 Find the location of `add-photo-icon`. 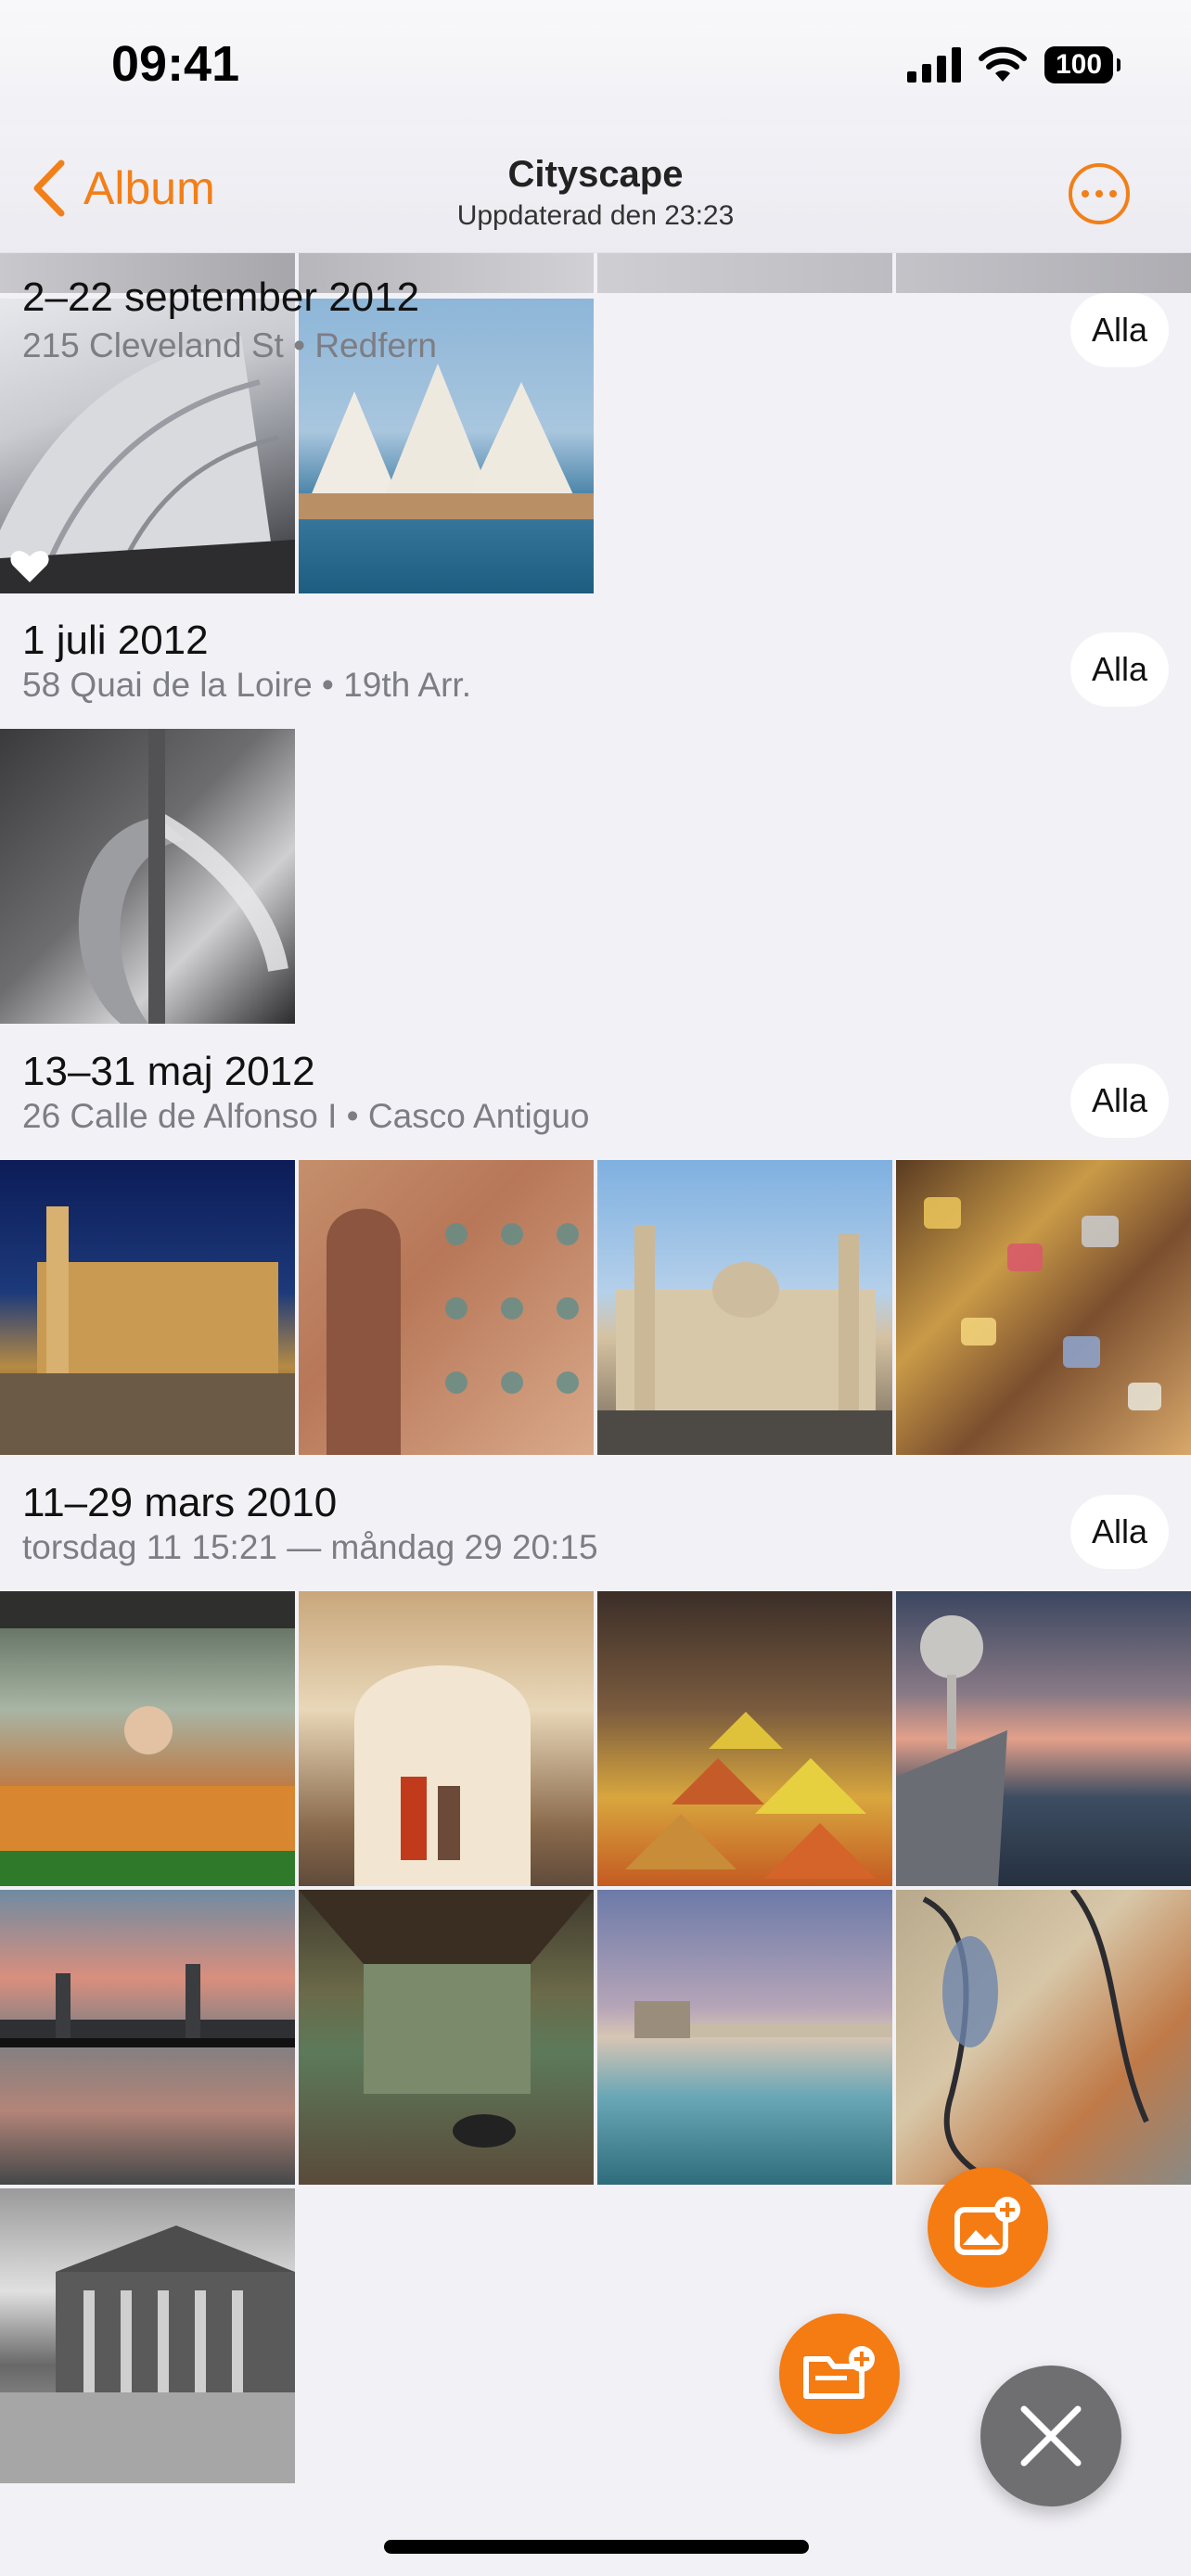

add-photo-icon is located at coordinates (987, 2226).